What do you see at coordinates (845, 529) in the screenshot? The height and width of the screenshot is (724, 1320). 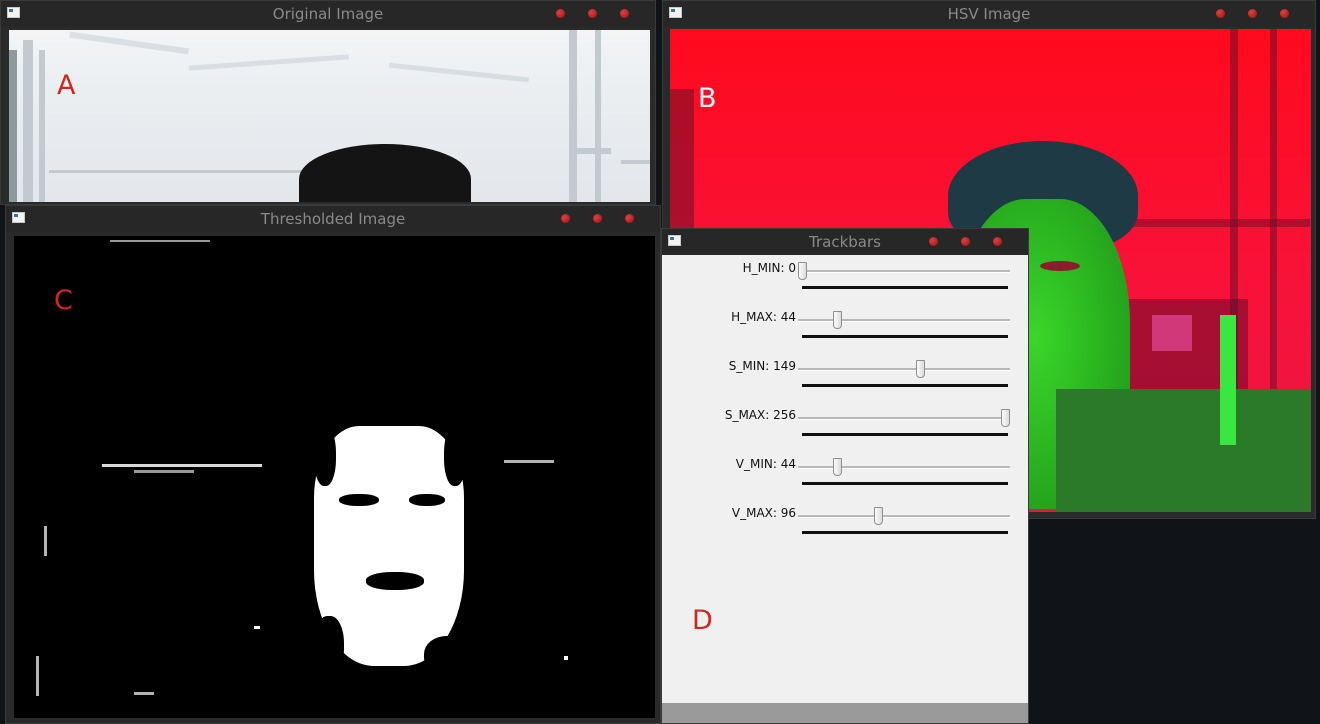 I see `trackbar-v-max: V_MAX: 96` at bounding box center [845, 529].